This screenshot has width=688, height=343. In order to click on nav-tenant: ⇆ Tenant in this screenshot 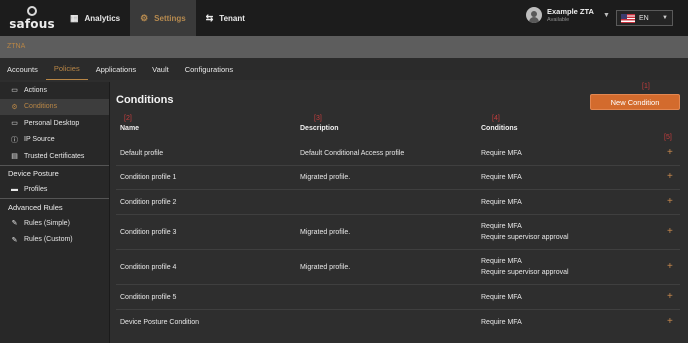, I will do `click(225, 18)`.